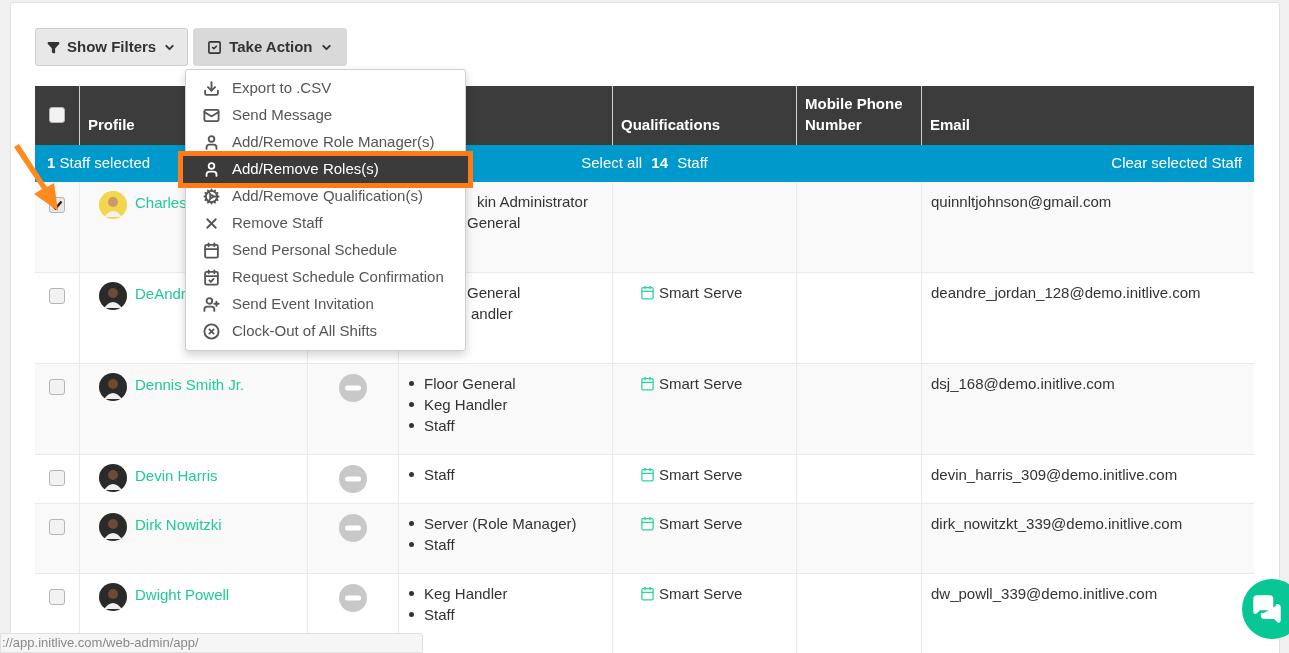 This screenshot has height=653, width=1289. What do you see at coordinates (112, 47) in the screenshot?
I see `show-filters-button: Show Filters` at bounding box center [112, 47].